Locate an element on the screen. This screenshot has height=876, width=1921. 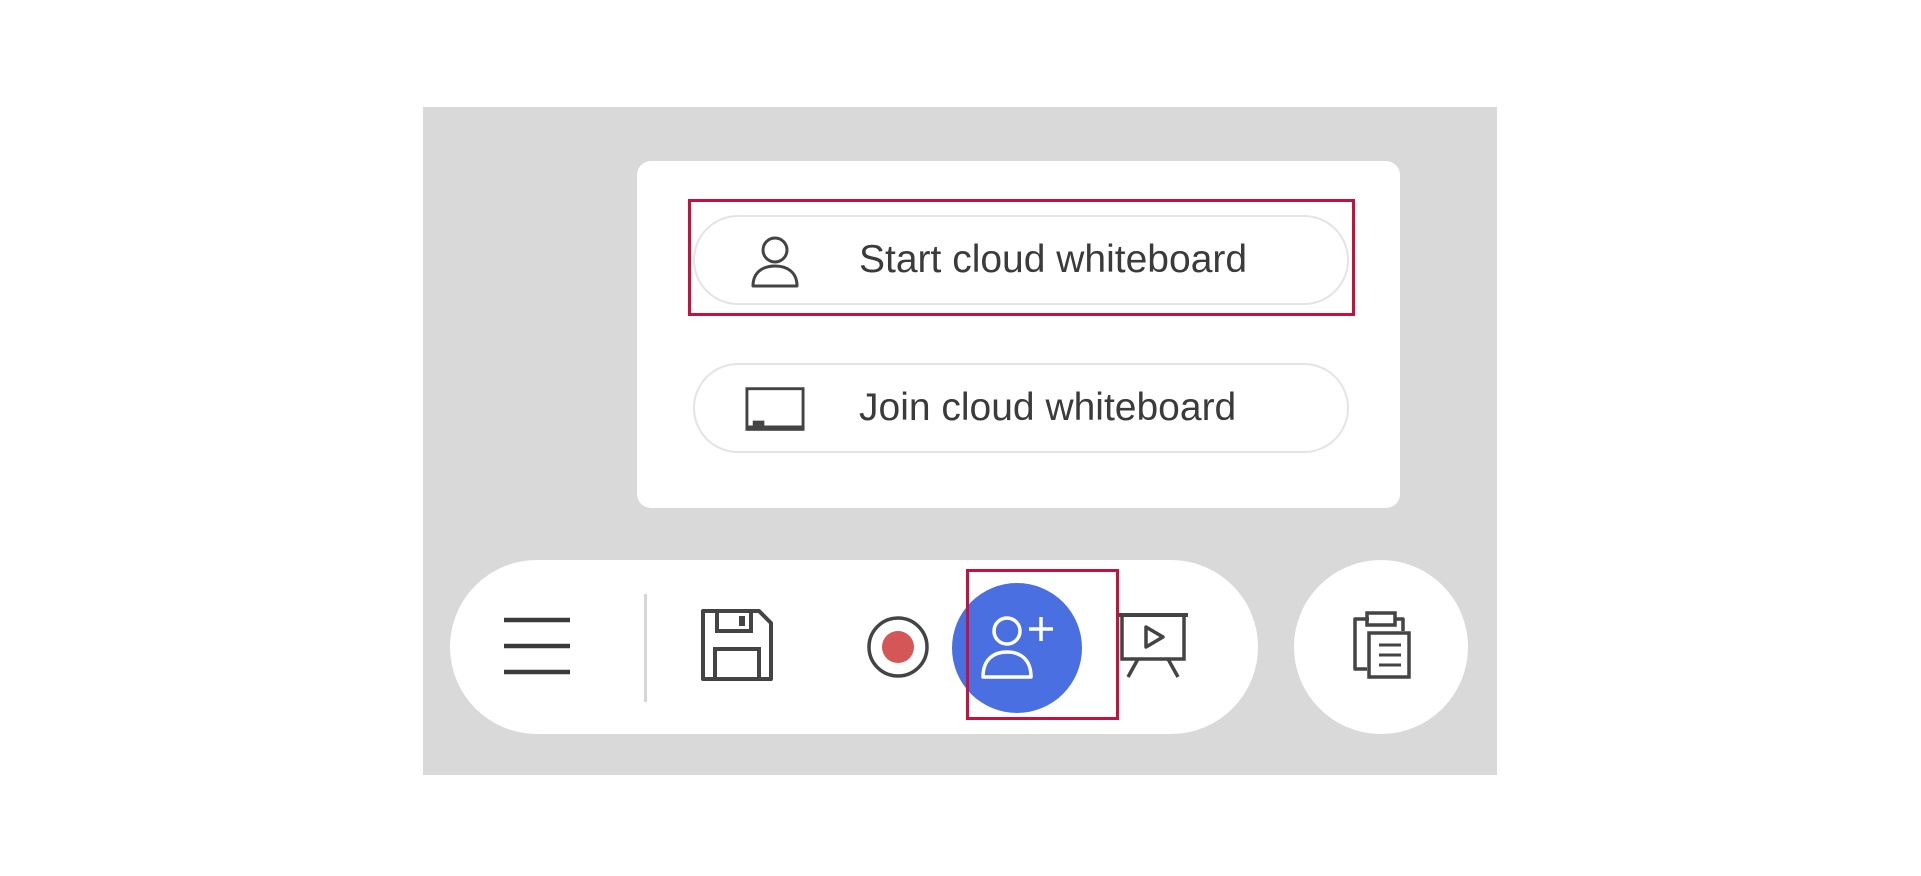
share-user-button is located at coordinates (1017, 648).